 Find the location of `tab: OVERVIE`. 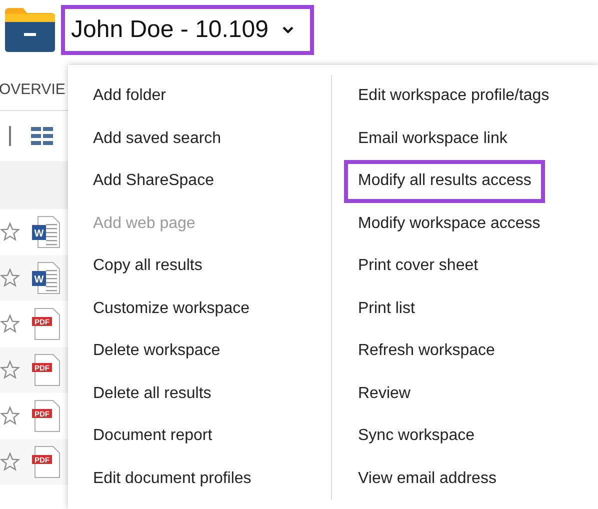

tab: OVERVIE is located at coordinates (33, 92).